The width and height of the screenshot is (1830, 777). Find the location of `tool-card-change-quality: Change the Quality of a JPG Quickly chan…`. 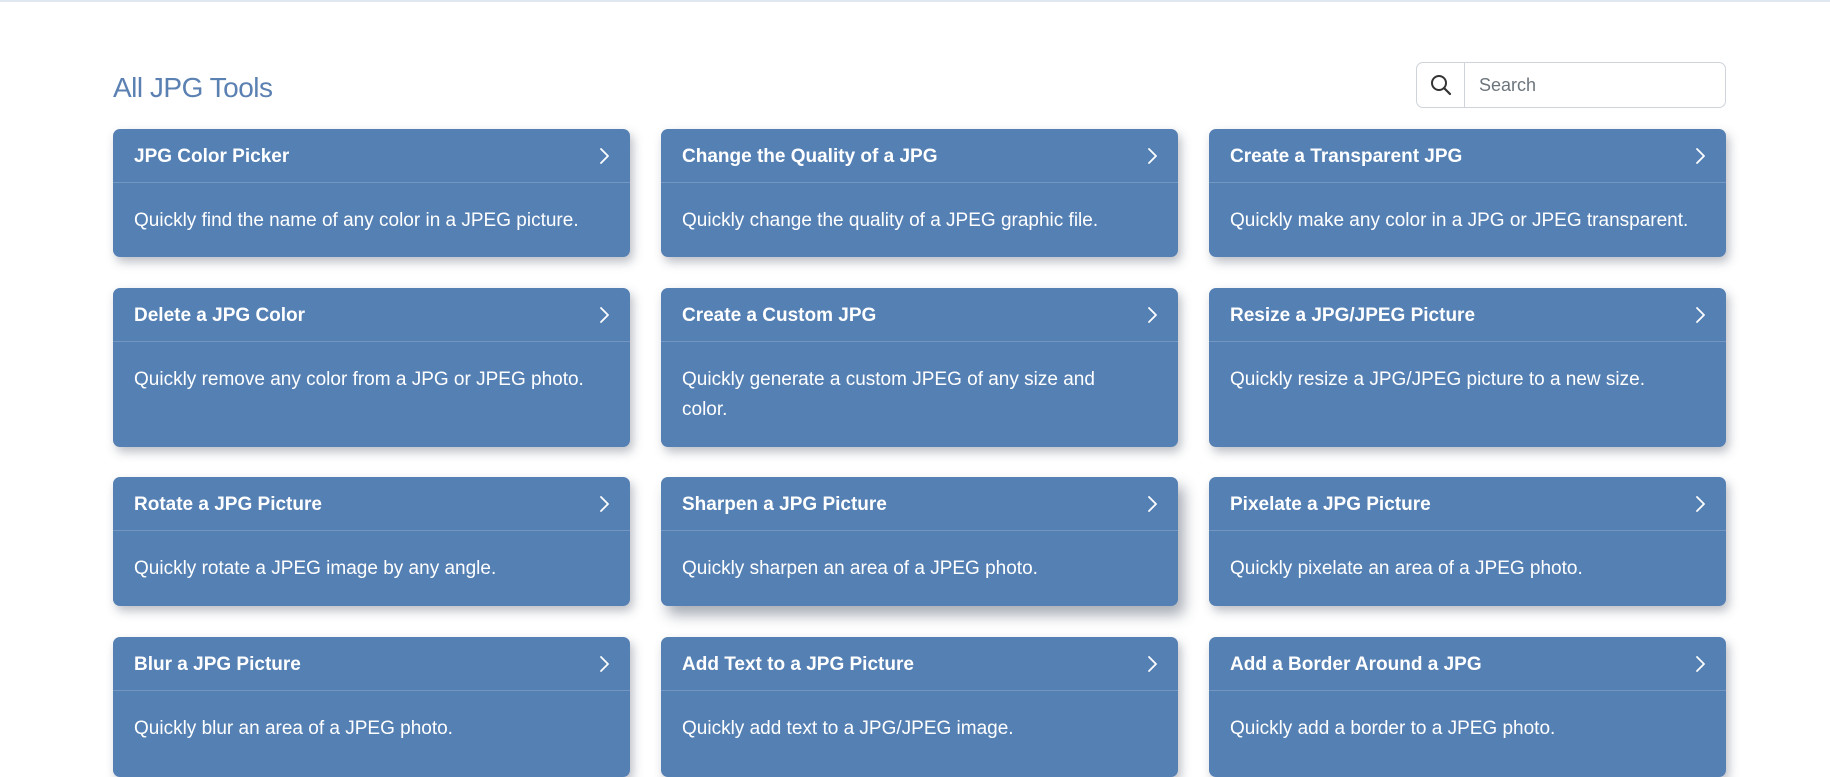

tool-card-change-quality: Change the Quality of a JPG Quickly chan… is located at coordinates (919, 193).